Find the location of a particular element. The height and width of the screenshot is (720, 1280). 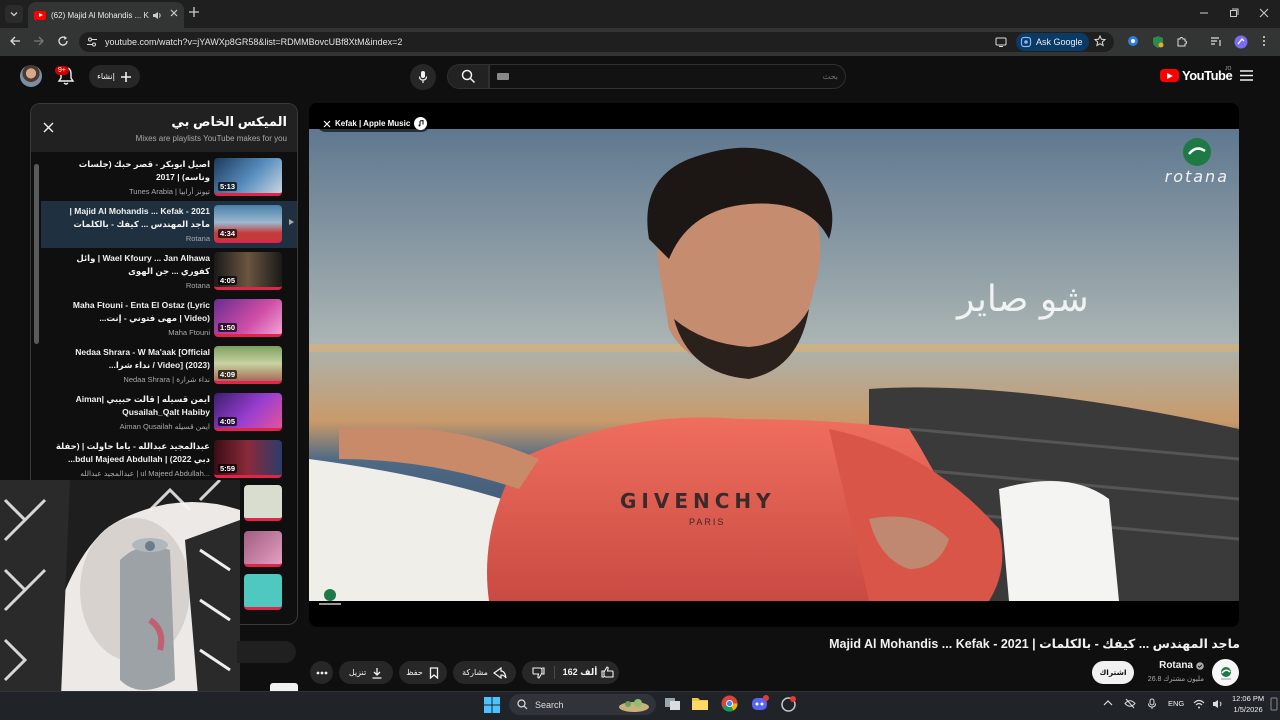

microphone-icon is located at coordinates (423, 77).